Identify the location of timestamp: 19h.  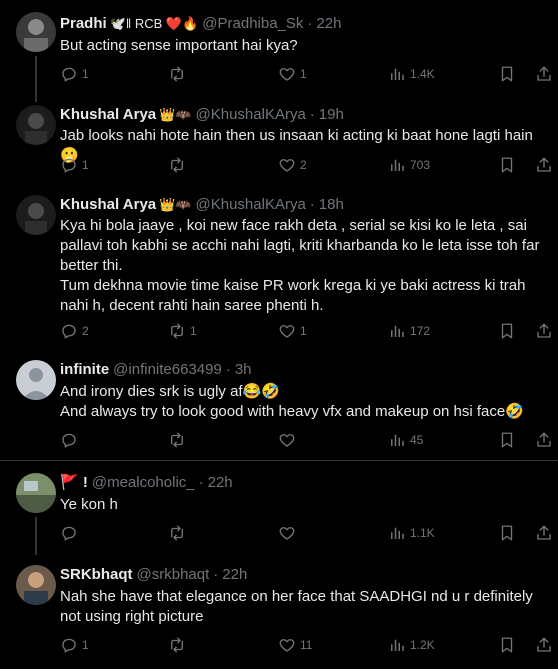
(331, 115).